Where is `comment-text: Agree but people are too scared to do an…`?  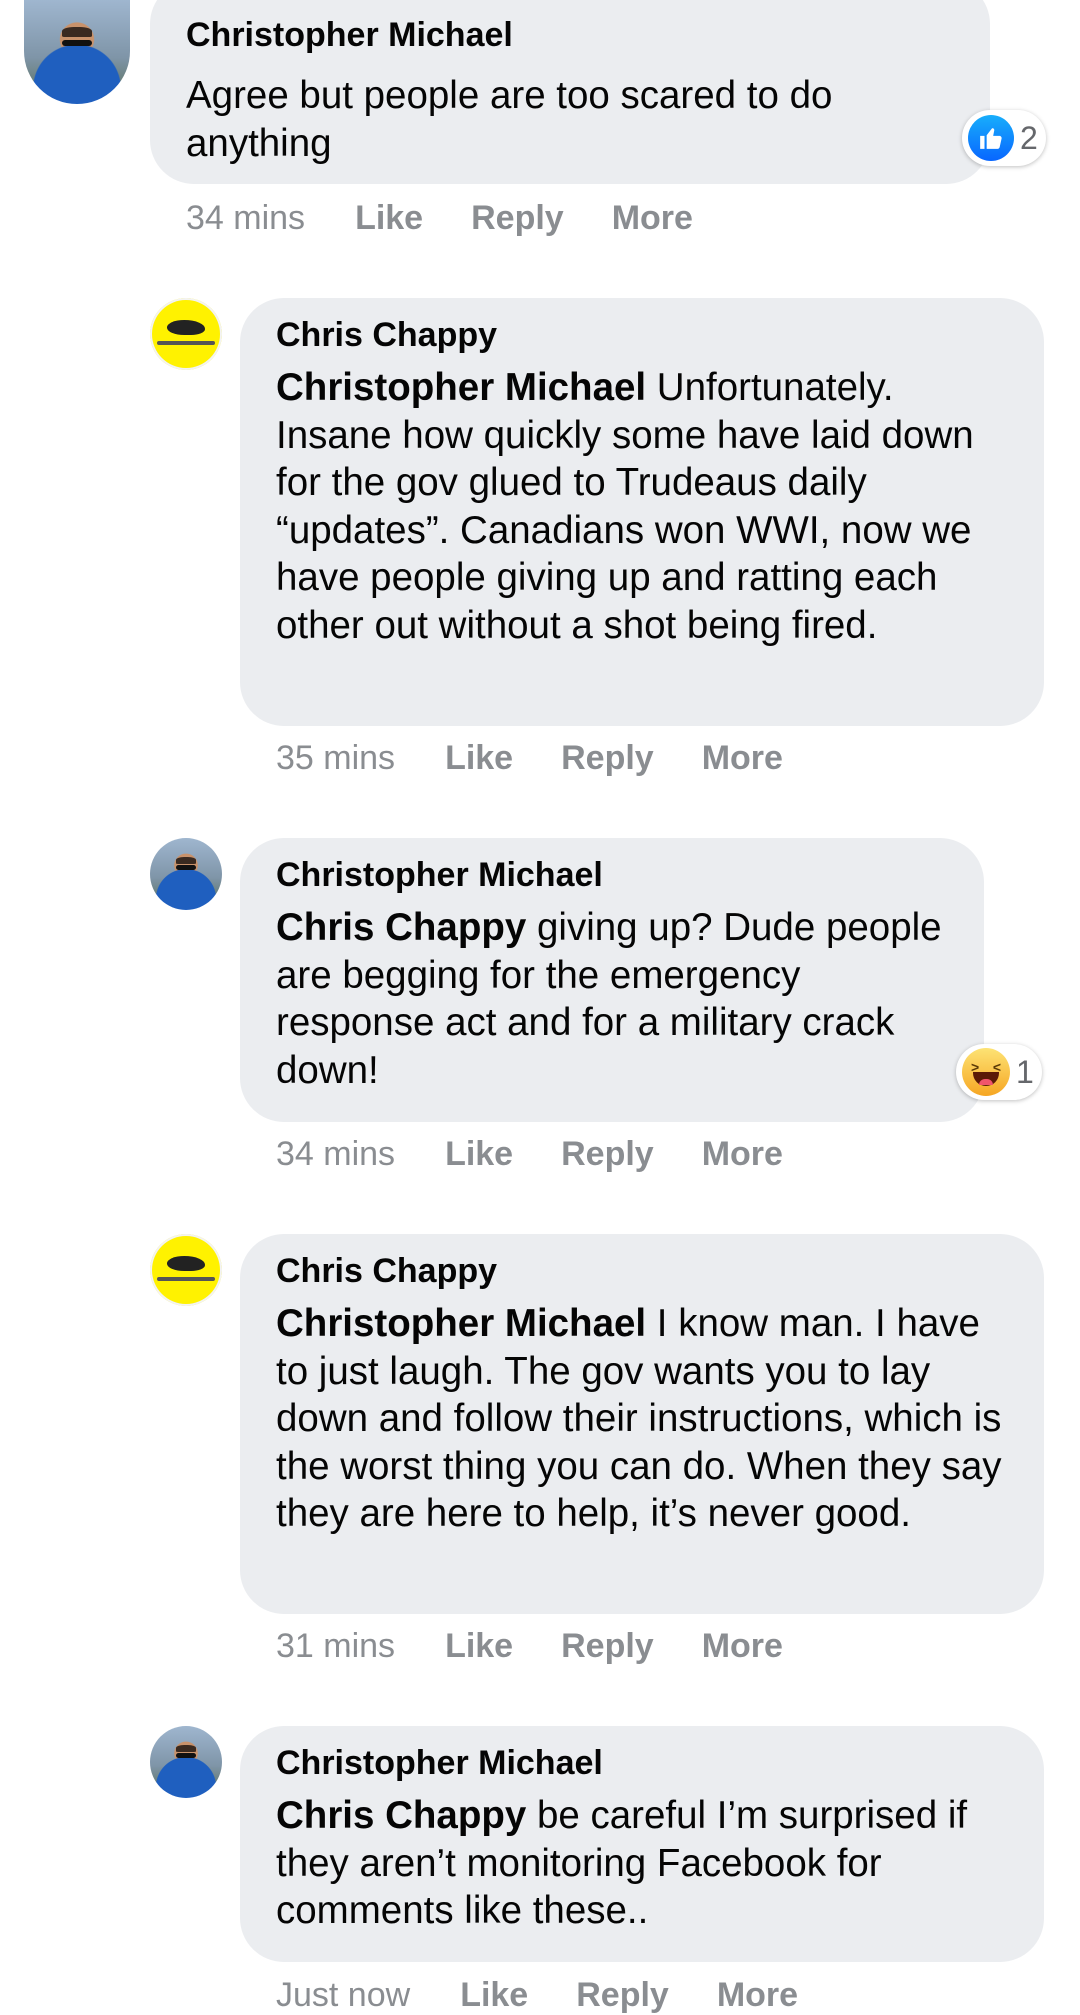 comment-text: Agree but people are too scared to do an… is located at coordinates (509, 119).